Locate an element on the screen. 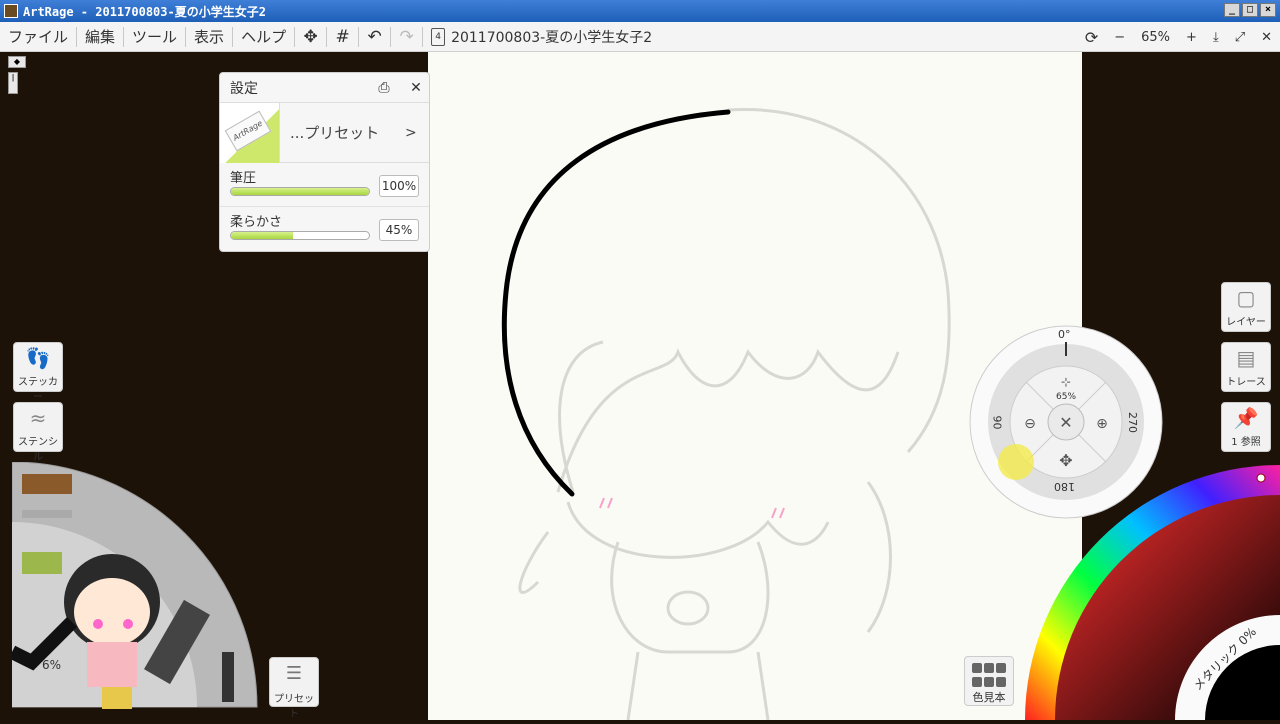 Image resolution: width=1280 pixels, height=724 pixels. zoom-controls: ⟳ − 65% + ⤓ ⤢ ✕ is located at coordinates (1178, 37).